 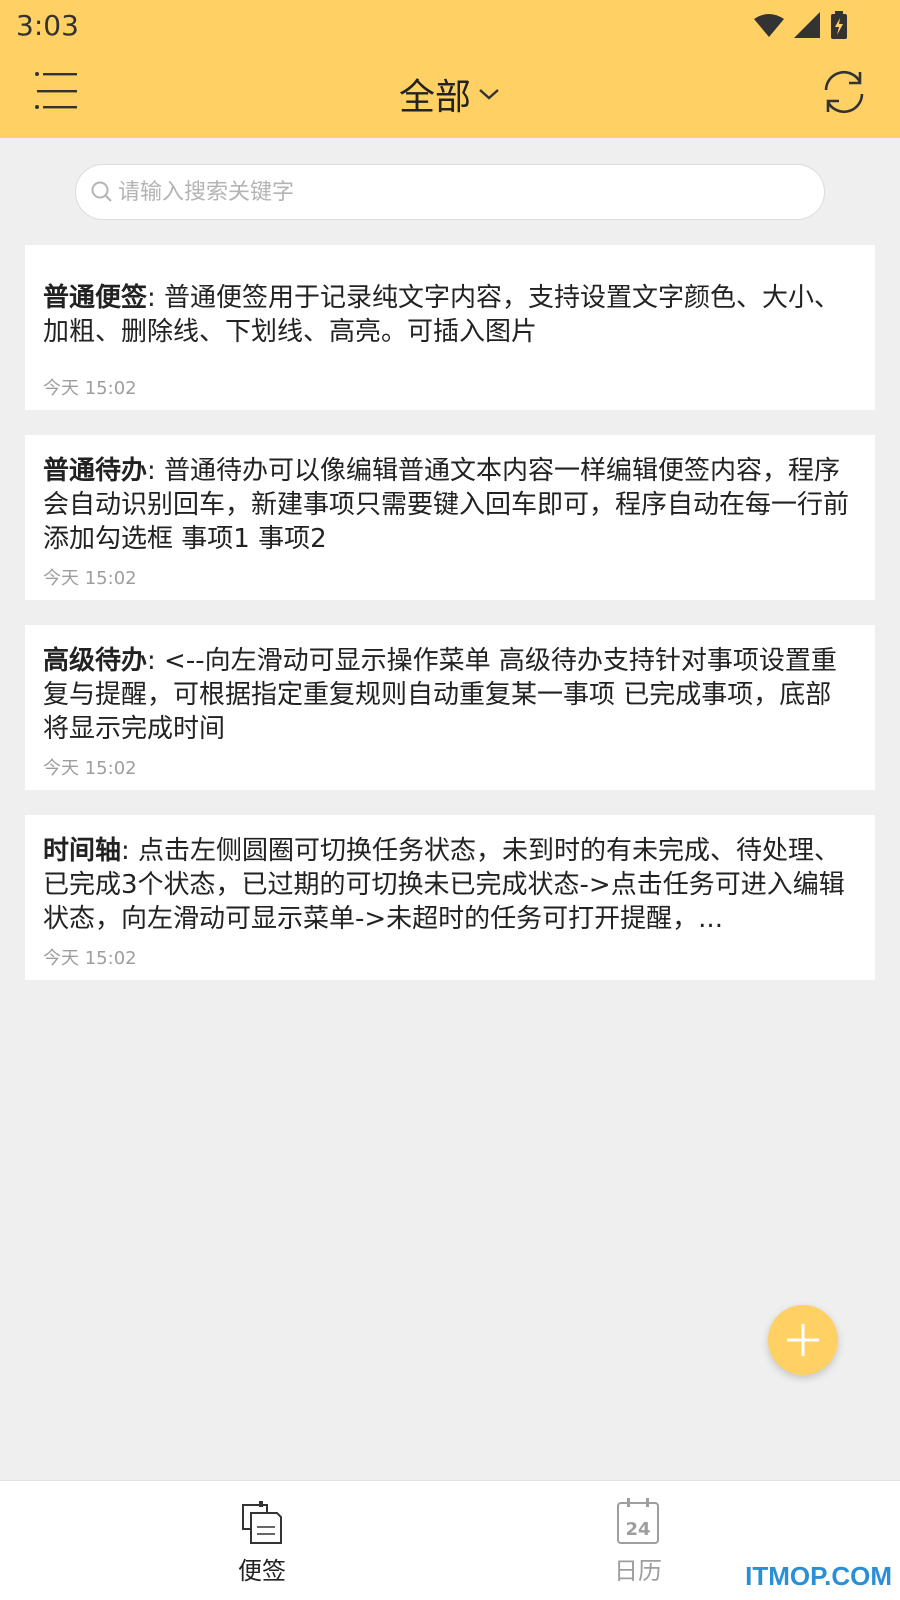 I want to click on watermark: ITMOP.COM, so click(x=818, y=1576).